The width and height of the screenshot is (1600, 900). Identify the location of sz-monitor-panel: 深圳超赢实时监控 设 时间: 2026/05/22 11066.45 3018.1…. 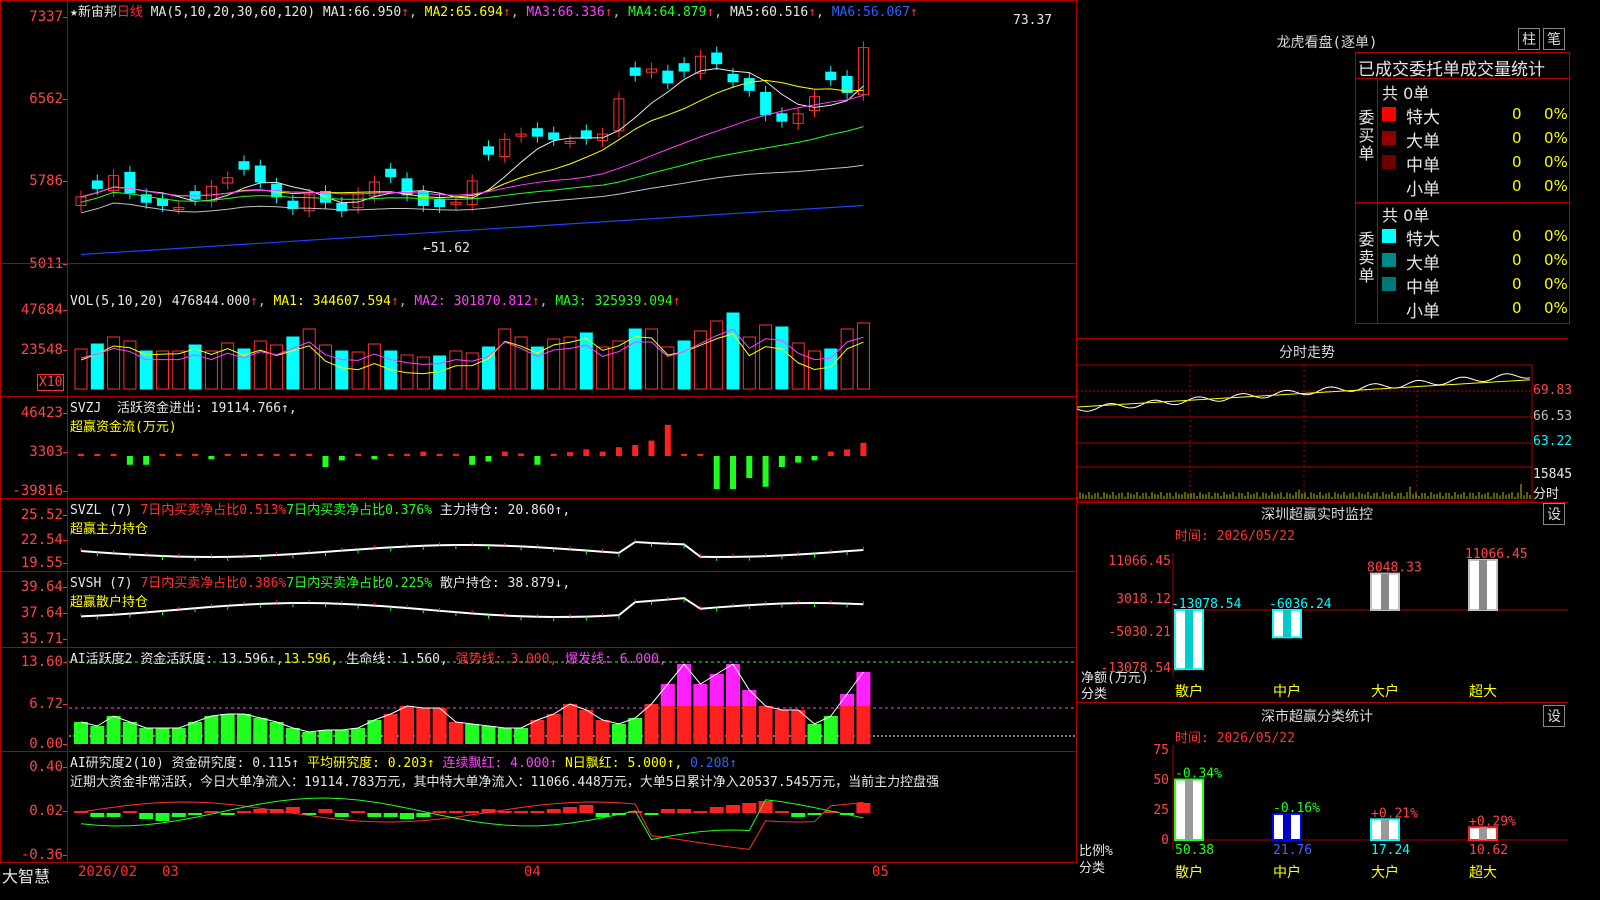
(1322, 602).